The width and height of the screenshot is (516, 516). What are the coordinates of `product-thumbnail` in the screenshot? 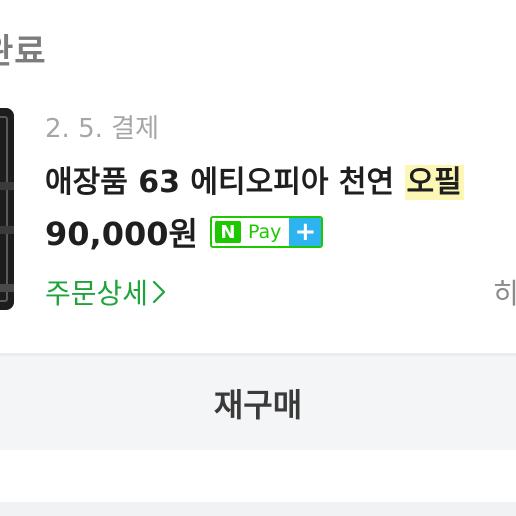 It's located at (7, 209).